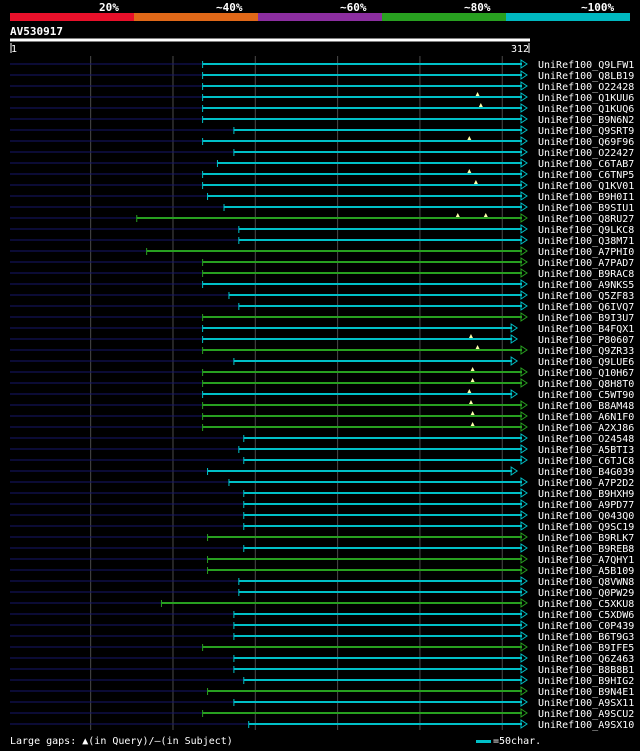 This screenshot has height=751, width=640. I want to click on hit-label: UniRef100_A6N1F0, so click(586, 417).